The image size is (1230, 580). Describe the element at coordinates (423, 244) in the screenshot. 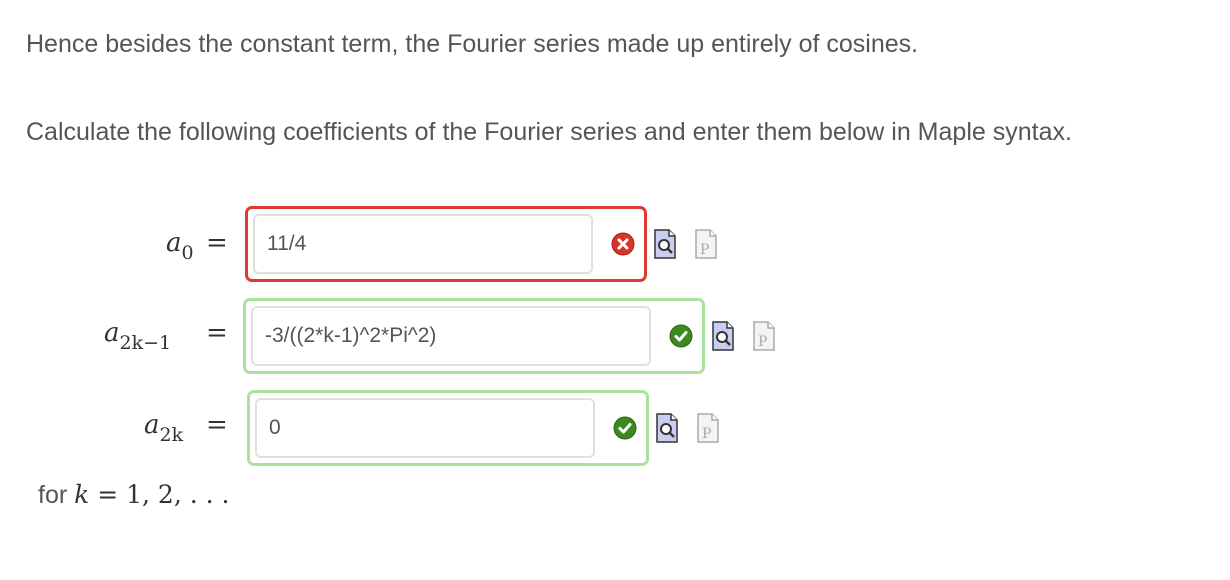

I see `answer-input-a0: 11/4` at that location.